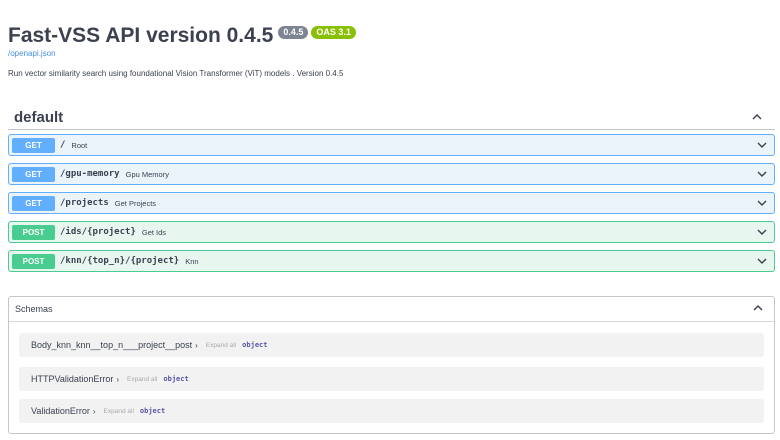 The image size is (780, 440). Describe the element at coordinates (39, 117) in the screenshot. I see `tag-name: default` at that location.